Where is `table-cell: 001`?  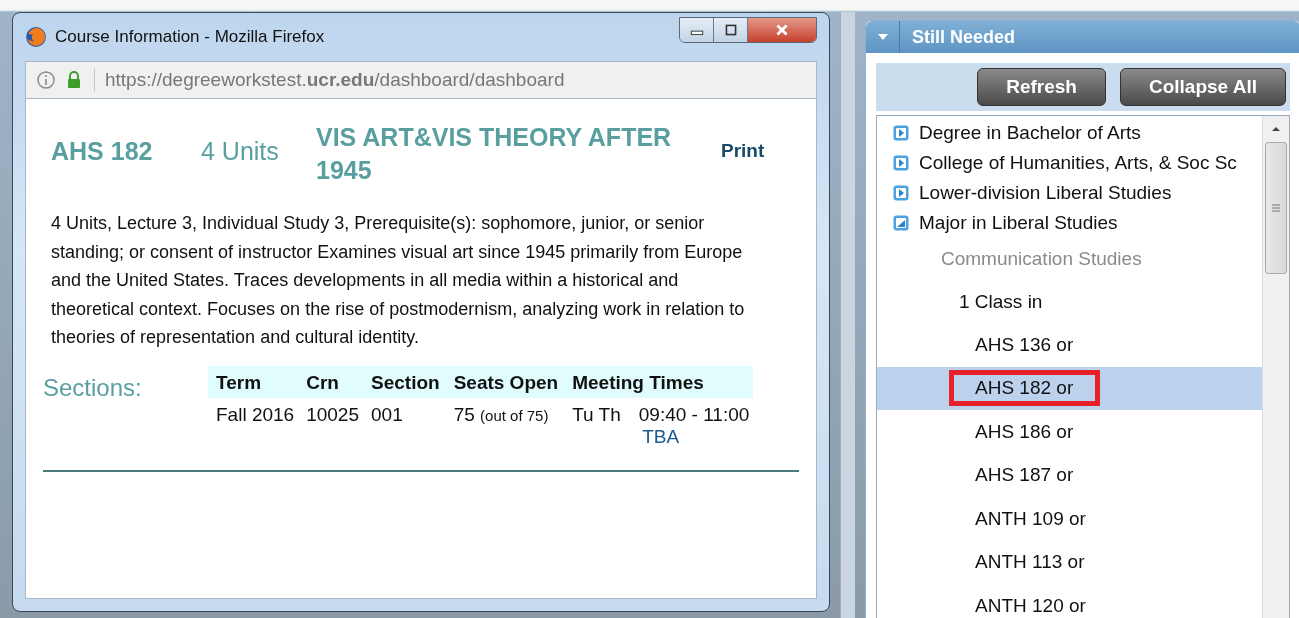
table-cell: 001 is located at coordinates (404, 422).